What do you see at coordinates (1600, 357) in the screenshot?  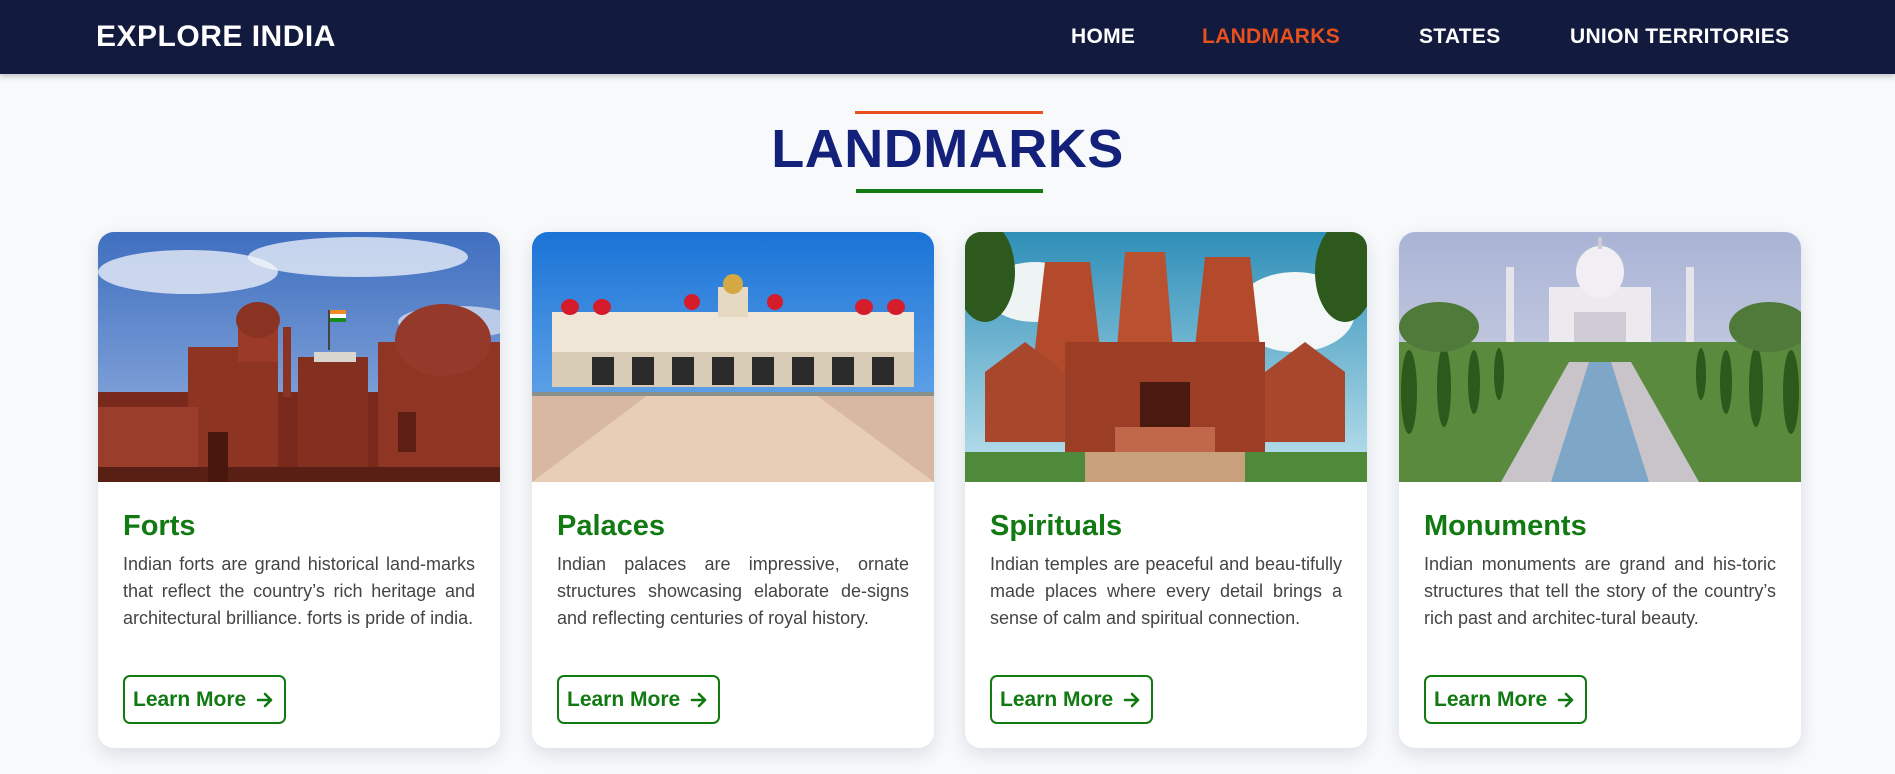 I see `taj-mahal-photo` at bounding box center [1600, 357].